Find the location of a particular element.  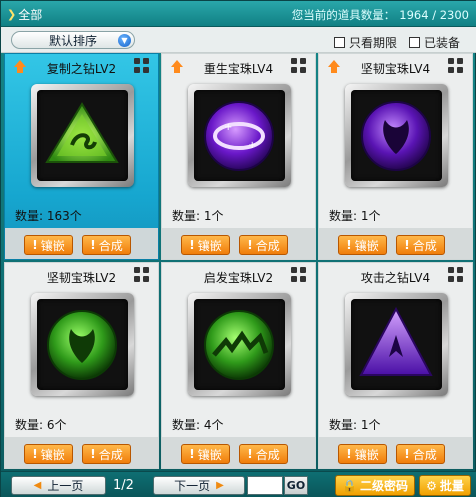

next-page-button: 下一页 ▶ is located at coordinates (199, 485).